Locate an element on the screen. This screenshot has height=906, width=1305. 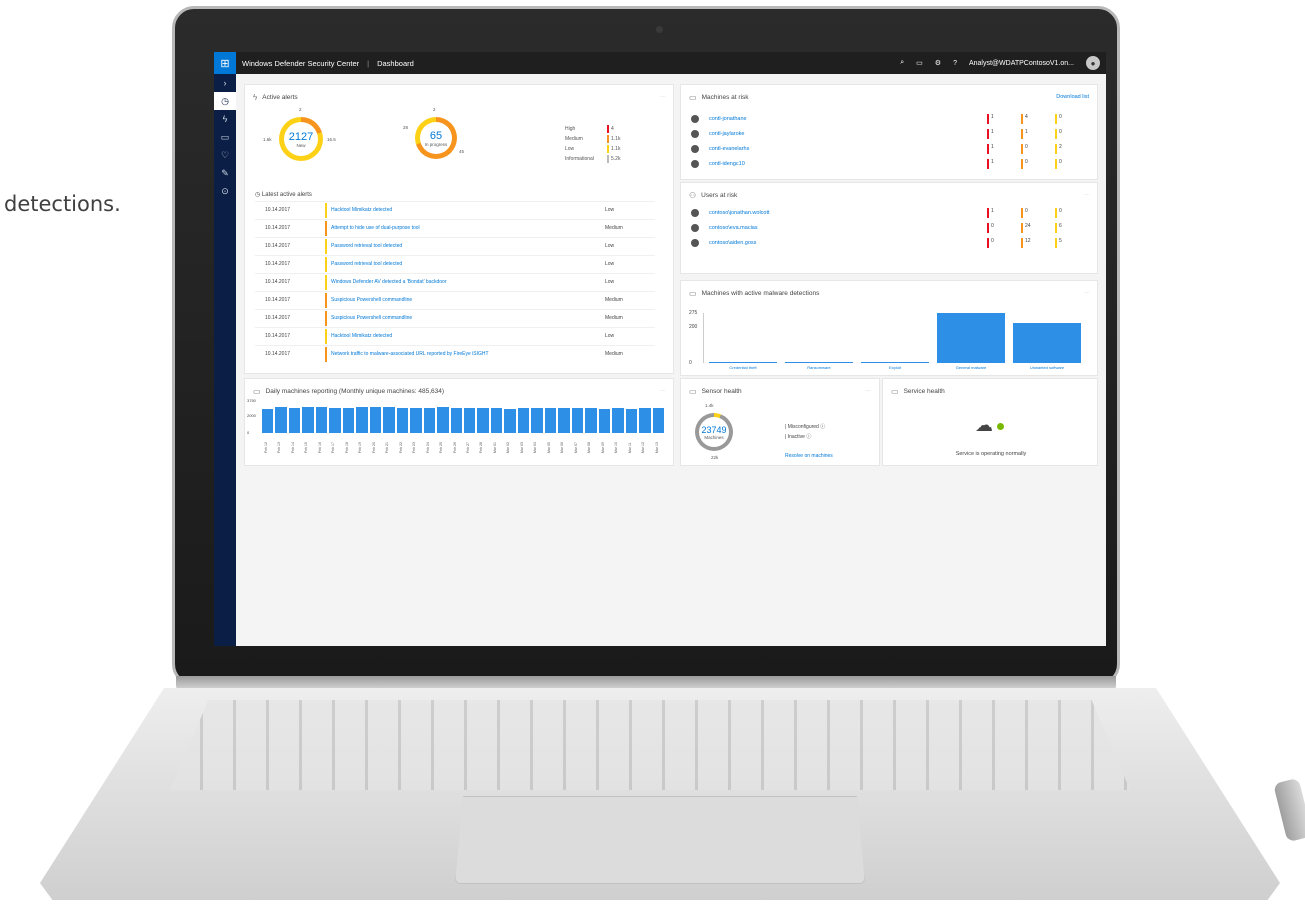
sensor-donut: 23749 Machines is located at coordinates (714, 432).